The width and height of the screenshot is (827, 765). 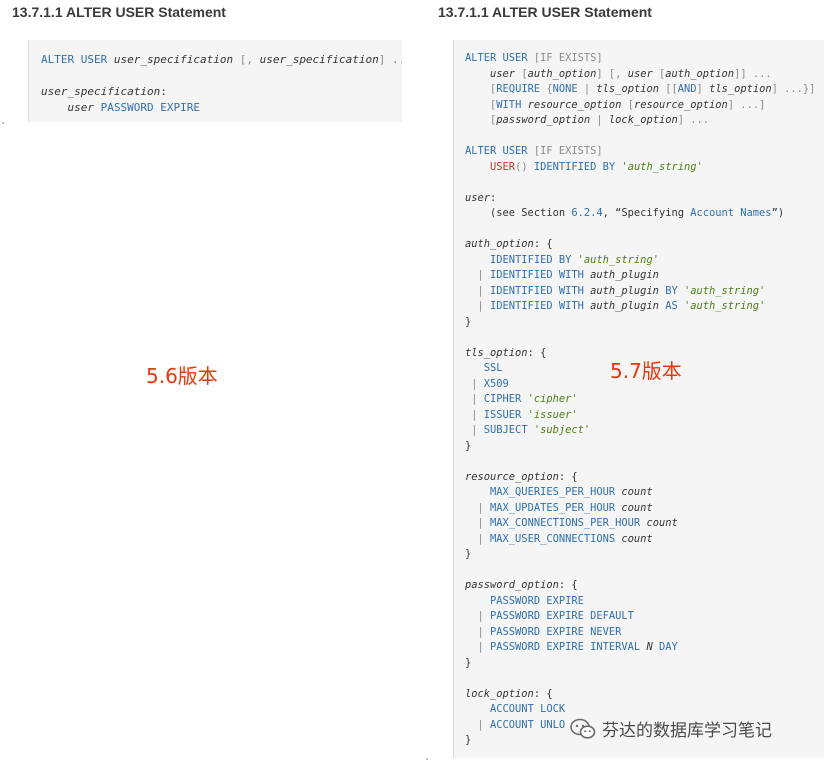 What do you see at coordinates (644, 59) in the screenshot?
I see `code-line: ALTER USER [IF EXISTS]` at bounding box center [644, 59].